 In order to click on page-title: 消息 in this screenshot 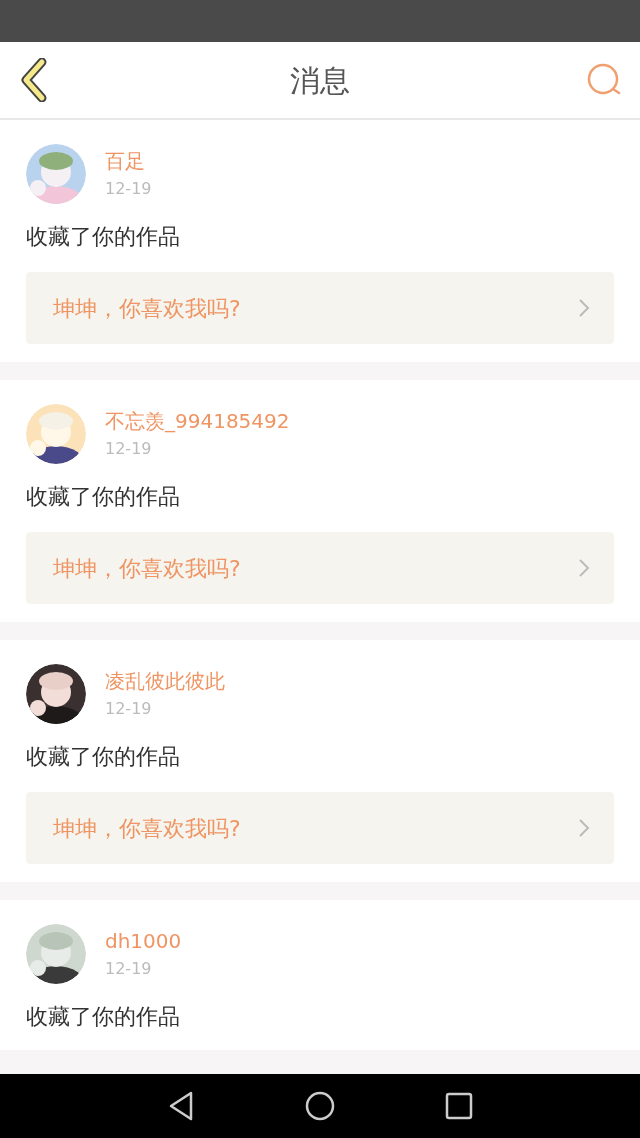, I will do `click(320, 80)`.